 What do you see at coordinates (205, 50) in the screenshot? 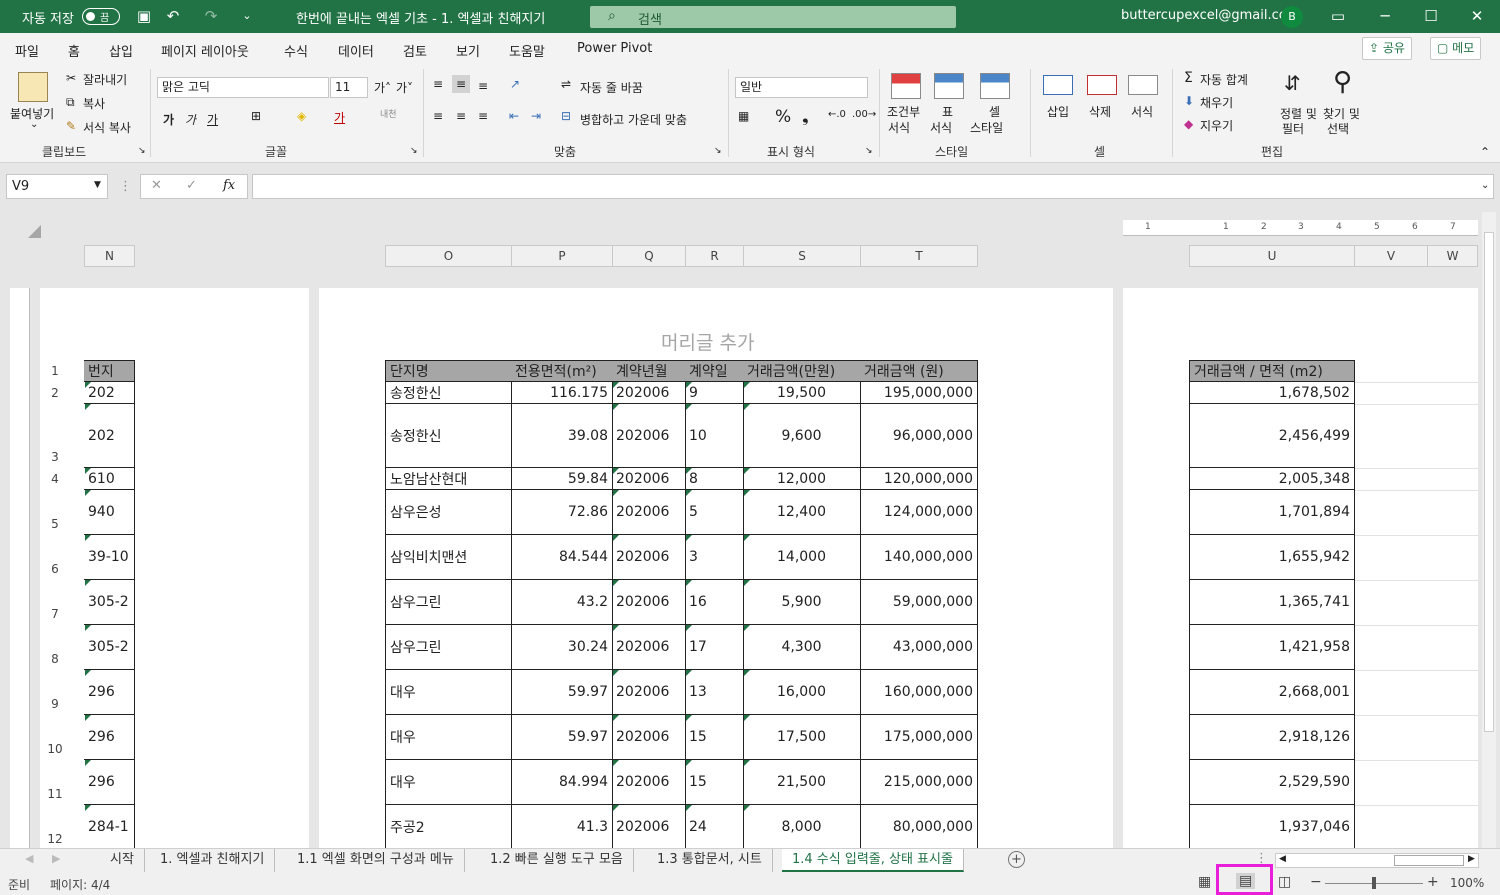
I see `menu-page-layout: 페이지 레이아웃` at bounding box center [205, 50].